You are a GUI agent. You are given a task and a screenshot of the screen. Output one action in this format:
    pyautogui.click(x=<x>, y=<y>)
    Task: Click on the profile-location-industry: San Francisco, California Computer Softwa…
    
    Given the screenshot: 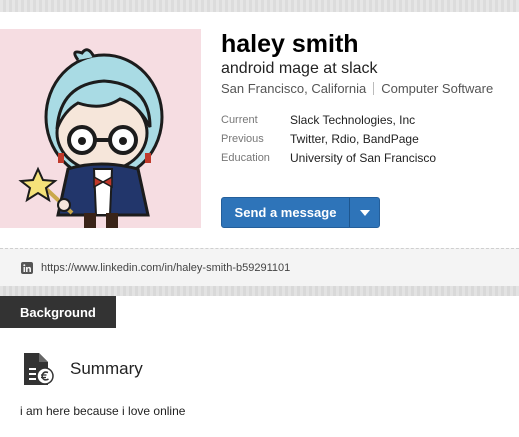 What is the action you would take?
    pyautogui.click(x=357, y=88)
    